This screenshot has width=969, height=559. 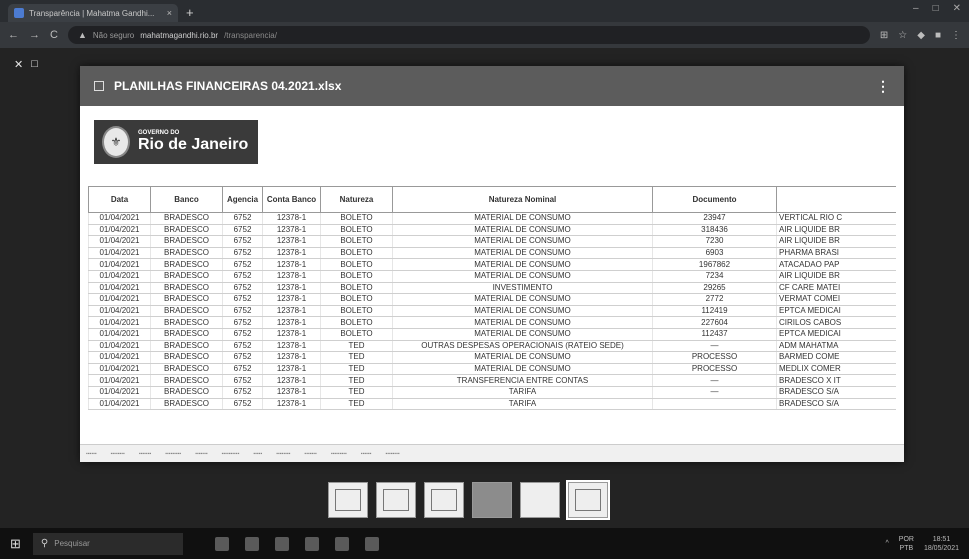 I want to click on store-icon, so click(x=311, y=543).